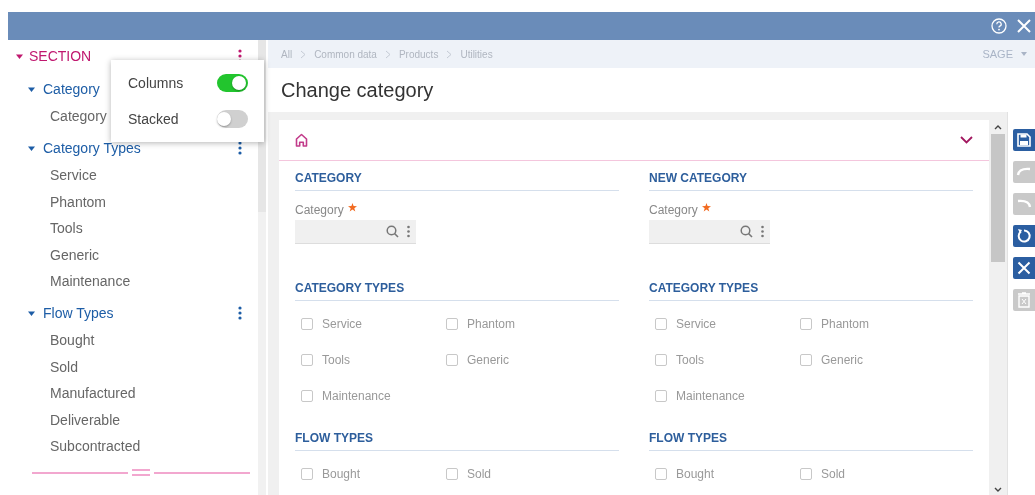 The image size is (1035, 495). What do you see at coordinates (998, 490) in the screenshot?
I see `scroll-down-icon` at bounding box center [998, 490].